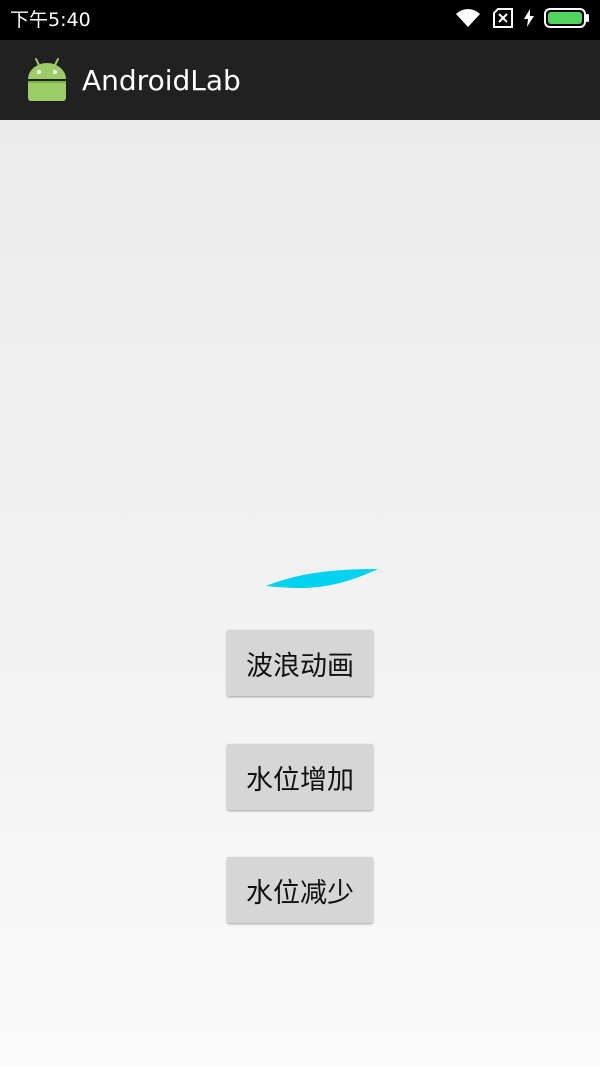 The image size is (600, 1067). Describe the element at coordinates (161, 80) in the screenshot. I see `app-title: AndroidLab` at that location.